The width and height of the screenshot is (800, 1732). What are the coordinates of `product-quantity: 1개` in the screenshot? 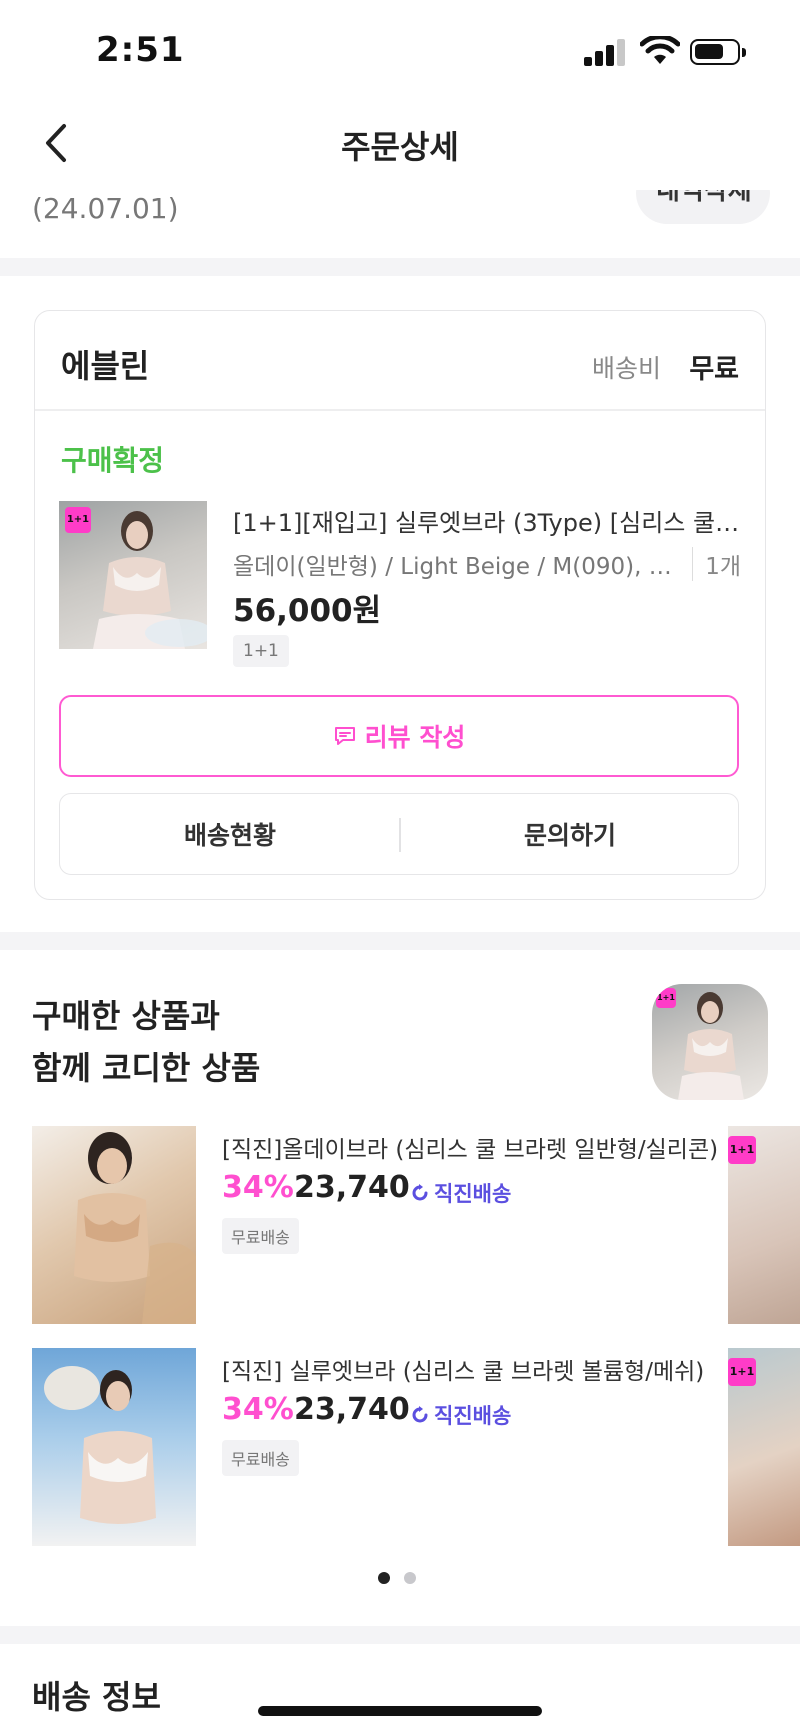 It's located at (716, 564).